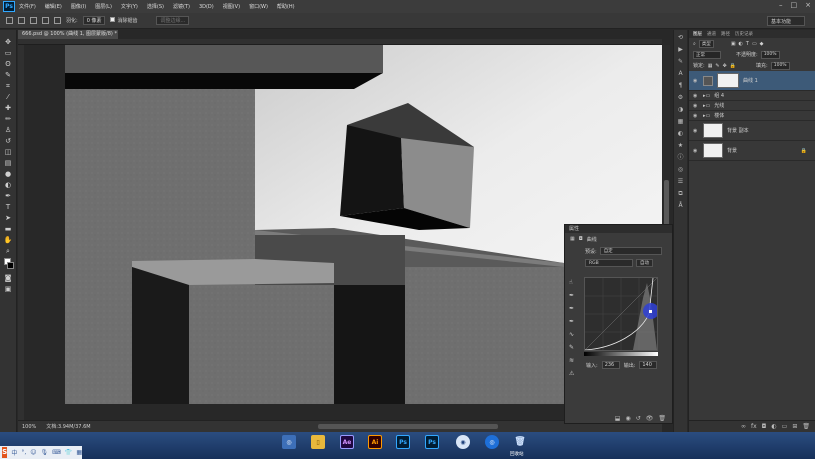  Describe the element at coordinates (318, 442) in the screenshot. I see `file-explorer-icon: ▯` at that location.